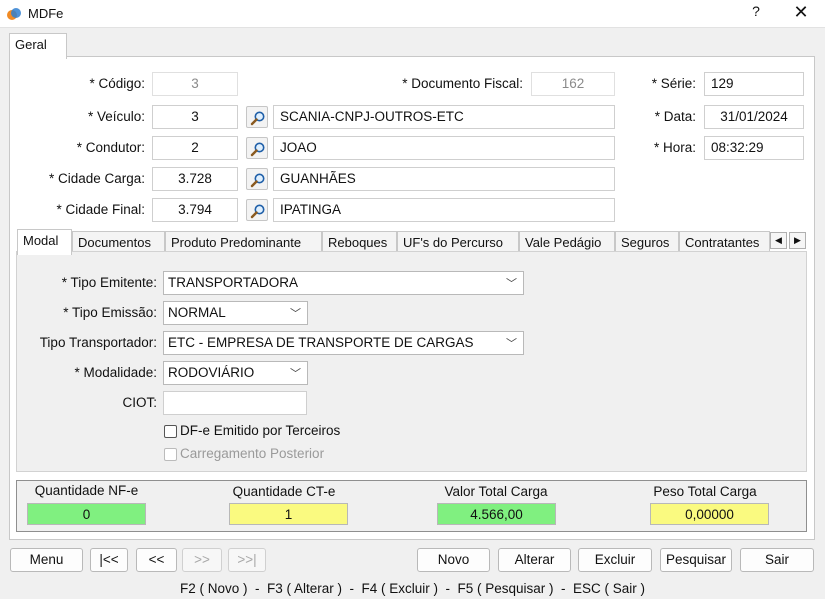 The height and width of the screenshot is (599, 825). Describe the element at coordinates (321, 342) in the screenshot. I see `tipo-transportador-value: ETC - EMPRESA DE TRANSPORTE DE CARGAS` at that location.